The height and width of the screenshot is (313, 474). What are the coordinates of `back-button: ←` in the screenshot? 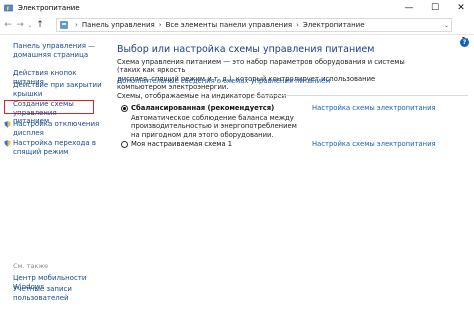 It's located at (8, 25).